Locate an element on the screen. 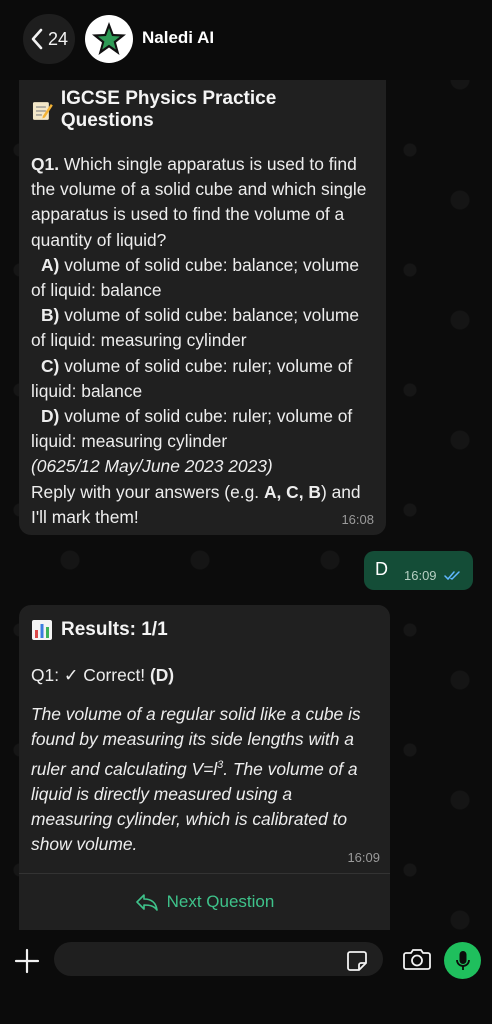 The image size is (492, 1024). plus-icon is located at coordinates (27, 961).